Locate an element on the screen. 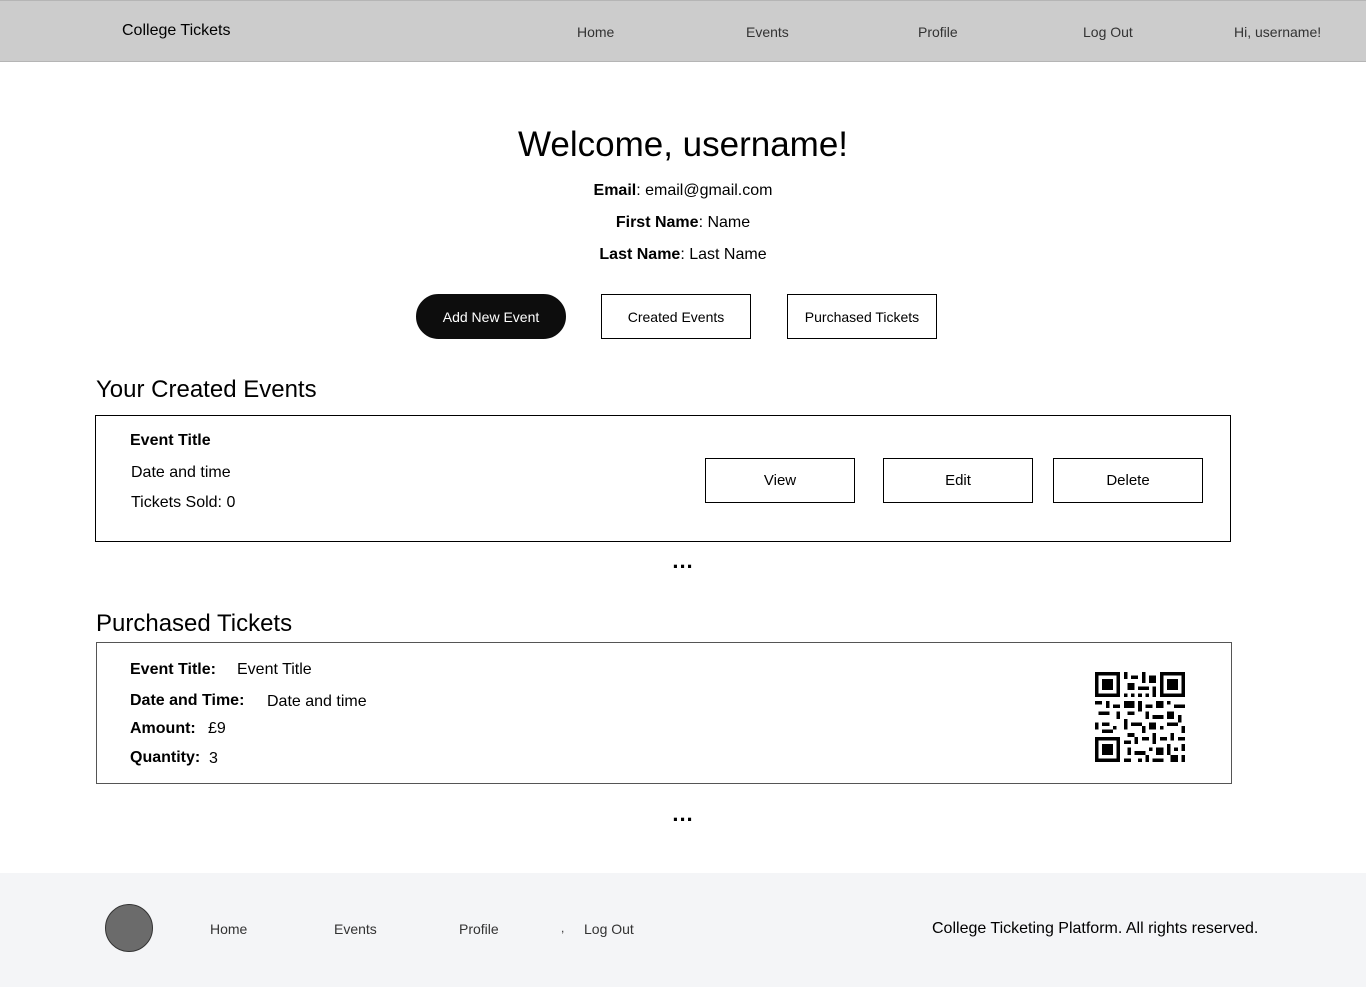 The width and height of the screenshot is (1366, 987). email-line: Email: email@gmail.com is located at coordinates (683, 191).